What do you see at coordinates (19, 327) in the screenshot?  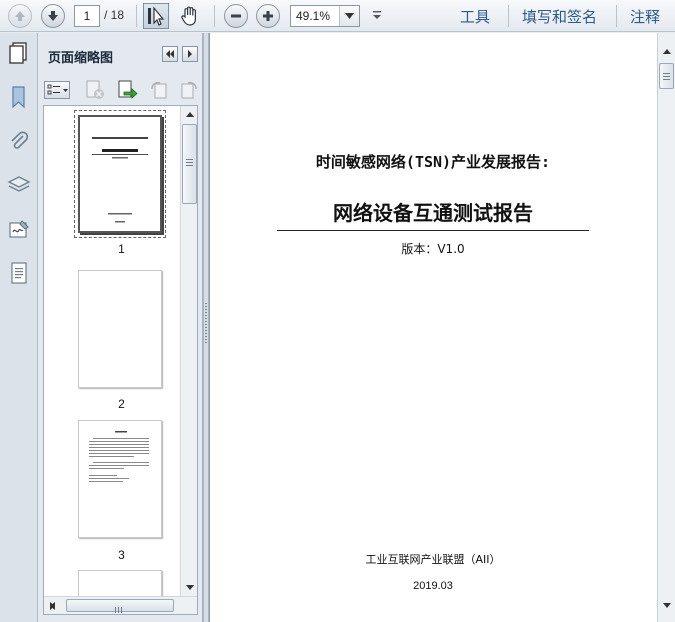 I see `navigation-pane` at bounding box center [19, 327].